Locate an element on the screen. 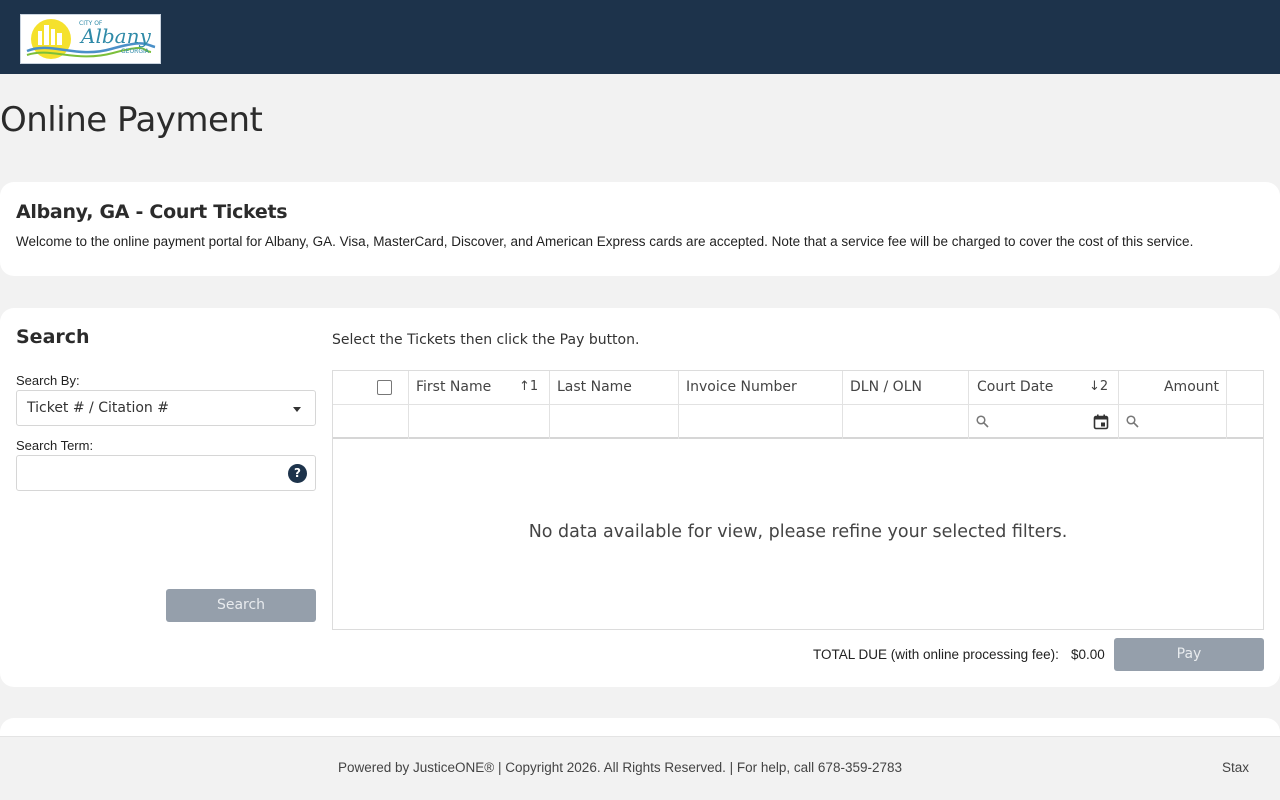 This screenshot has width=1280, height=800. filter-cell-invoice-number is located at coordinates (761, 422).